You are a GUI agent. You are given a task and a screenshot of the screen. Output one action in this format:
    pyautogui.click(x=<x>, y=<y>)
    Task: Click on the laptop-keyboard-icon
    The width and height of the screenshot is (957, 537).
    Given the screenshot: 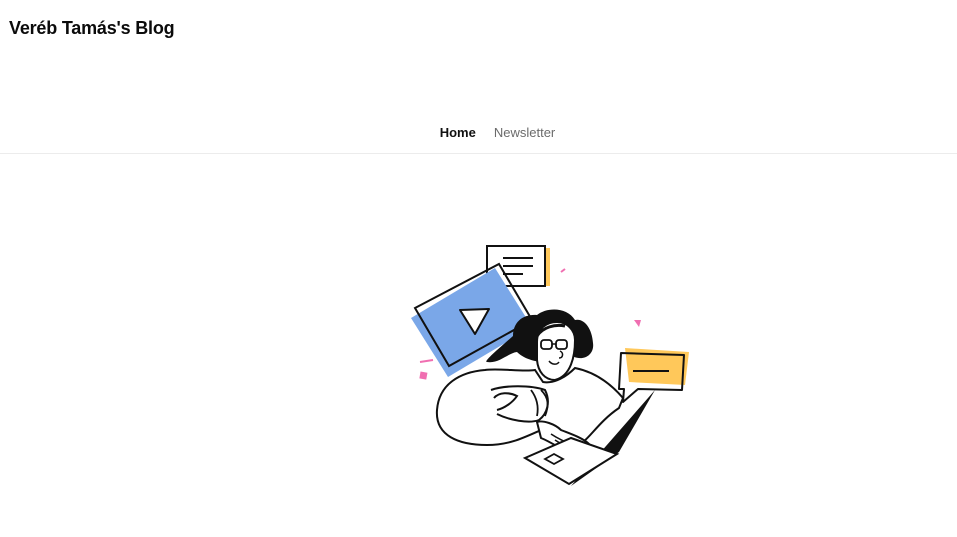 What is the action you would take?
    pyautogui.click(x=571, y=461)
    